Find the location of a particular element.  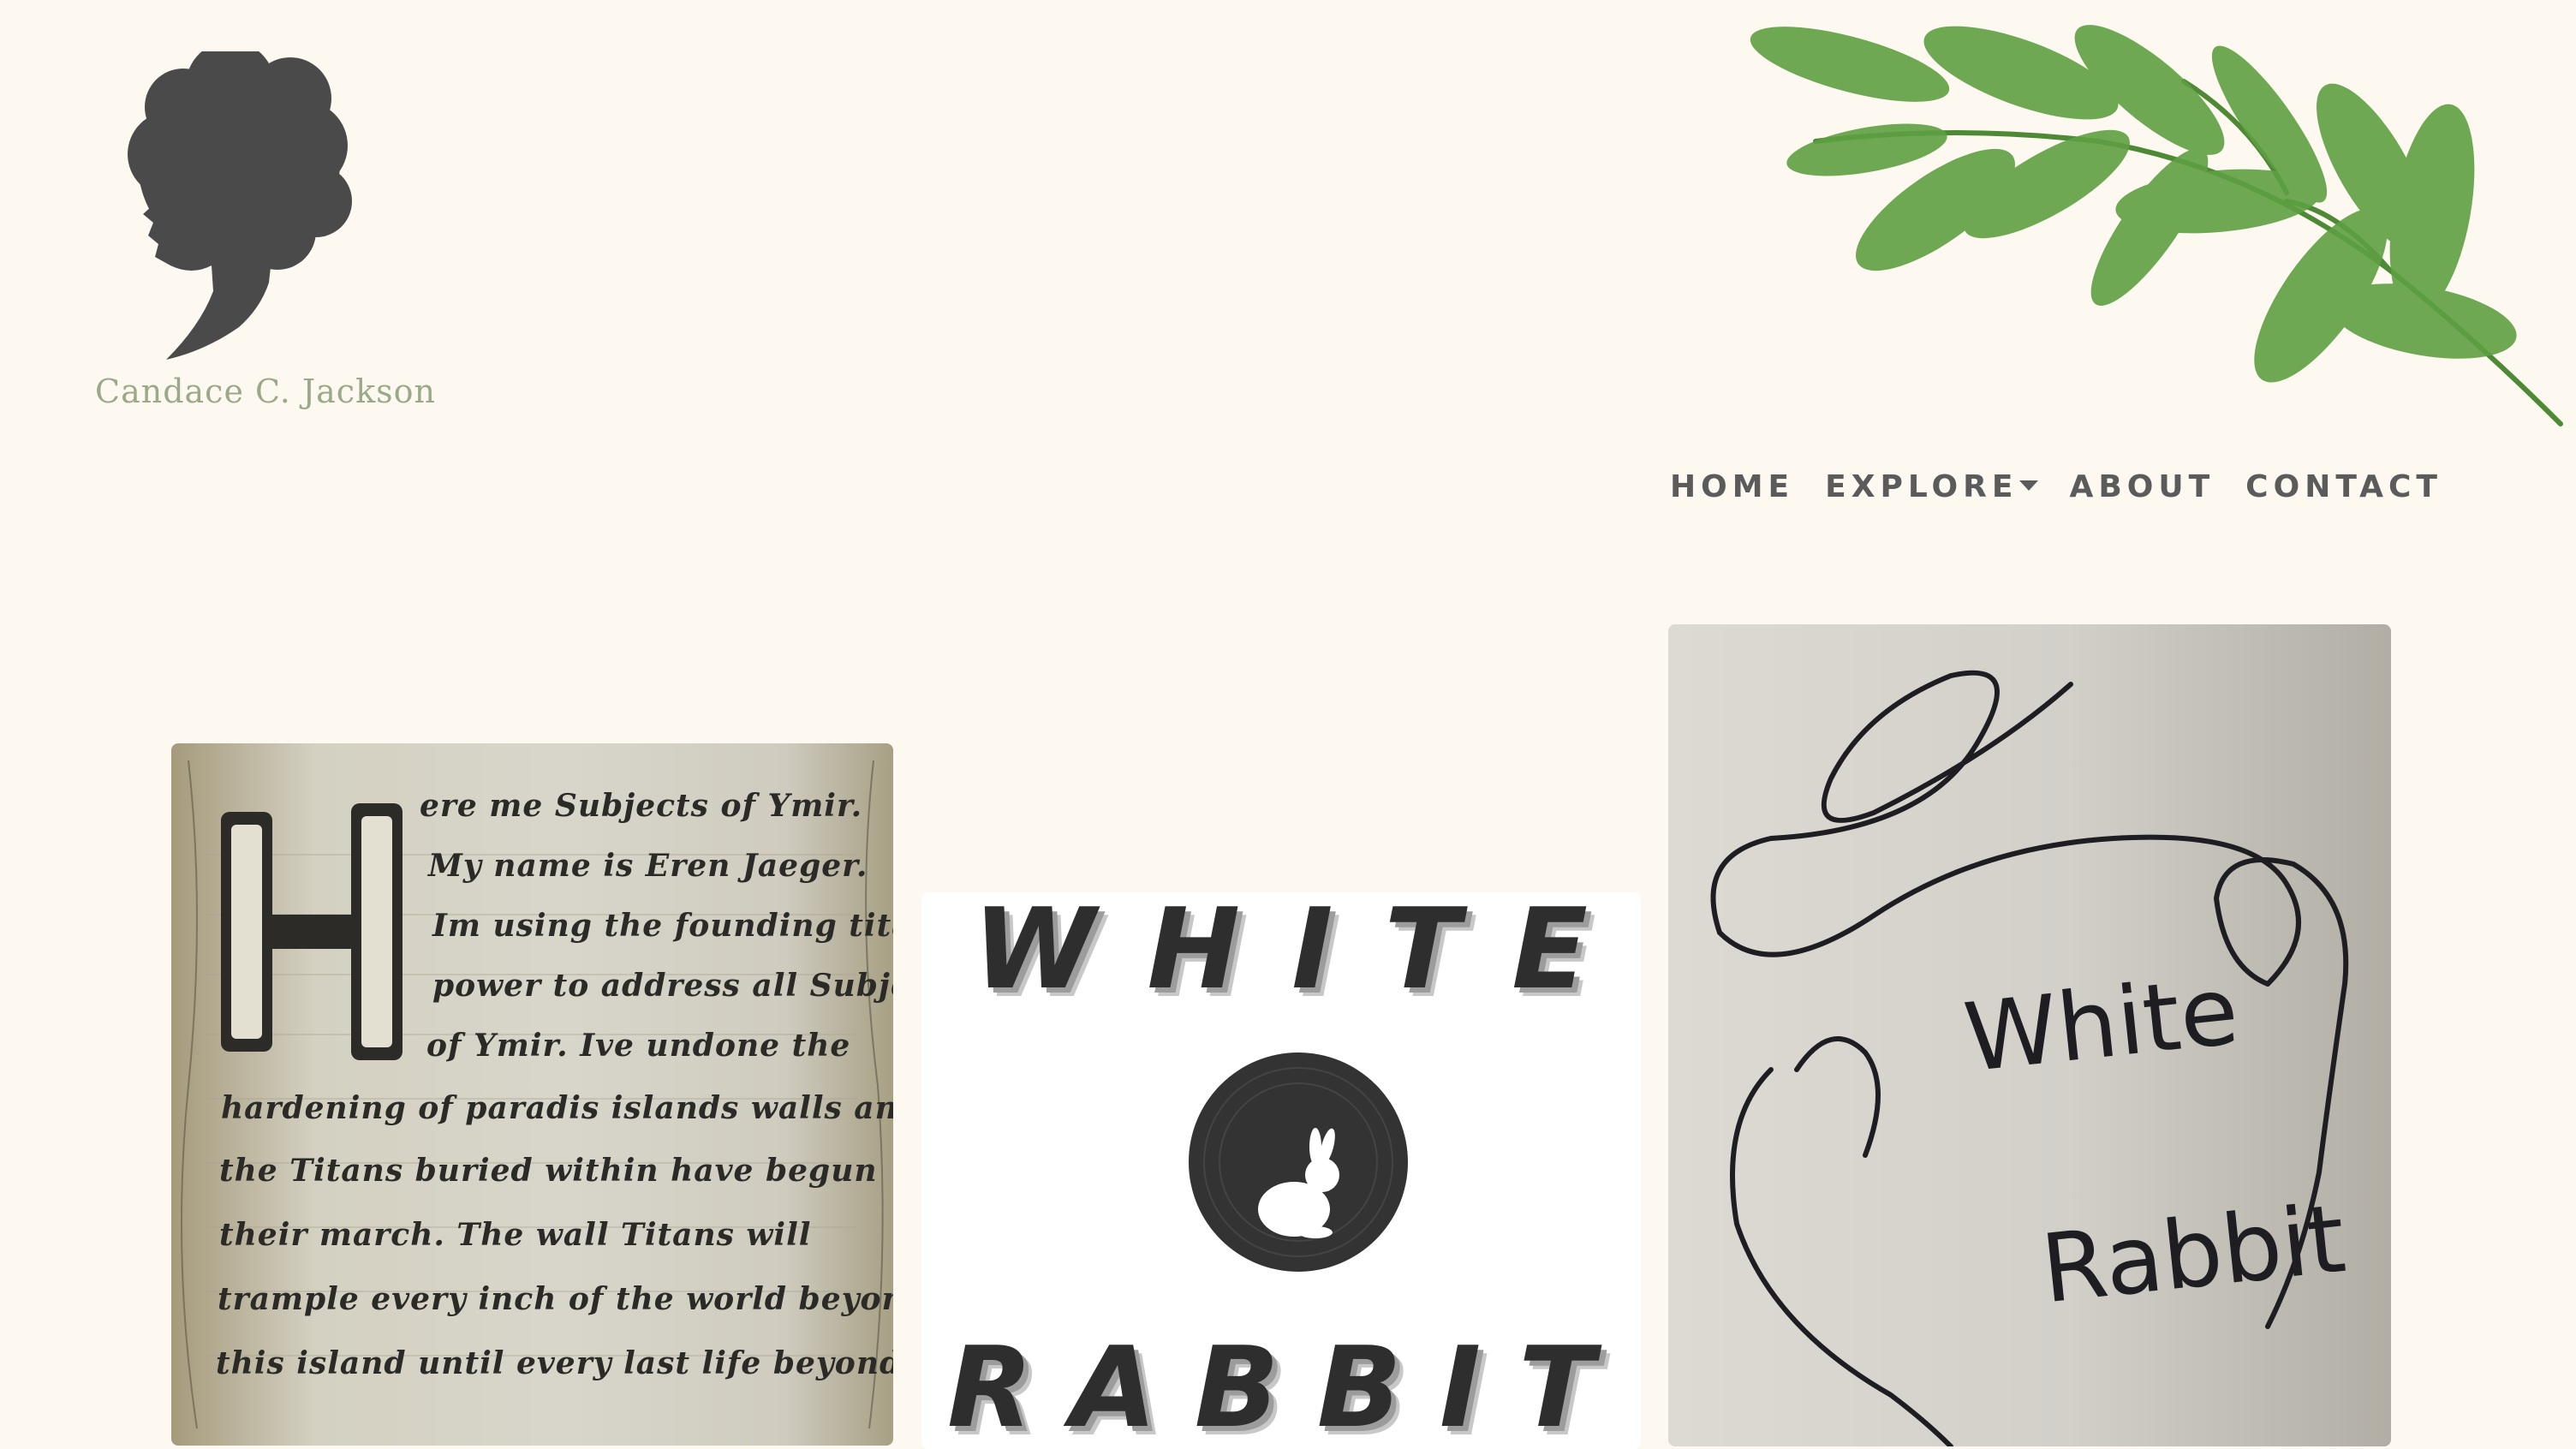

nav-about: ABOUT is located at coordinates (2142, 486).